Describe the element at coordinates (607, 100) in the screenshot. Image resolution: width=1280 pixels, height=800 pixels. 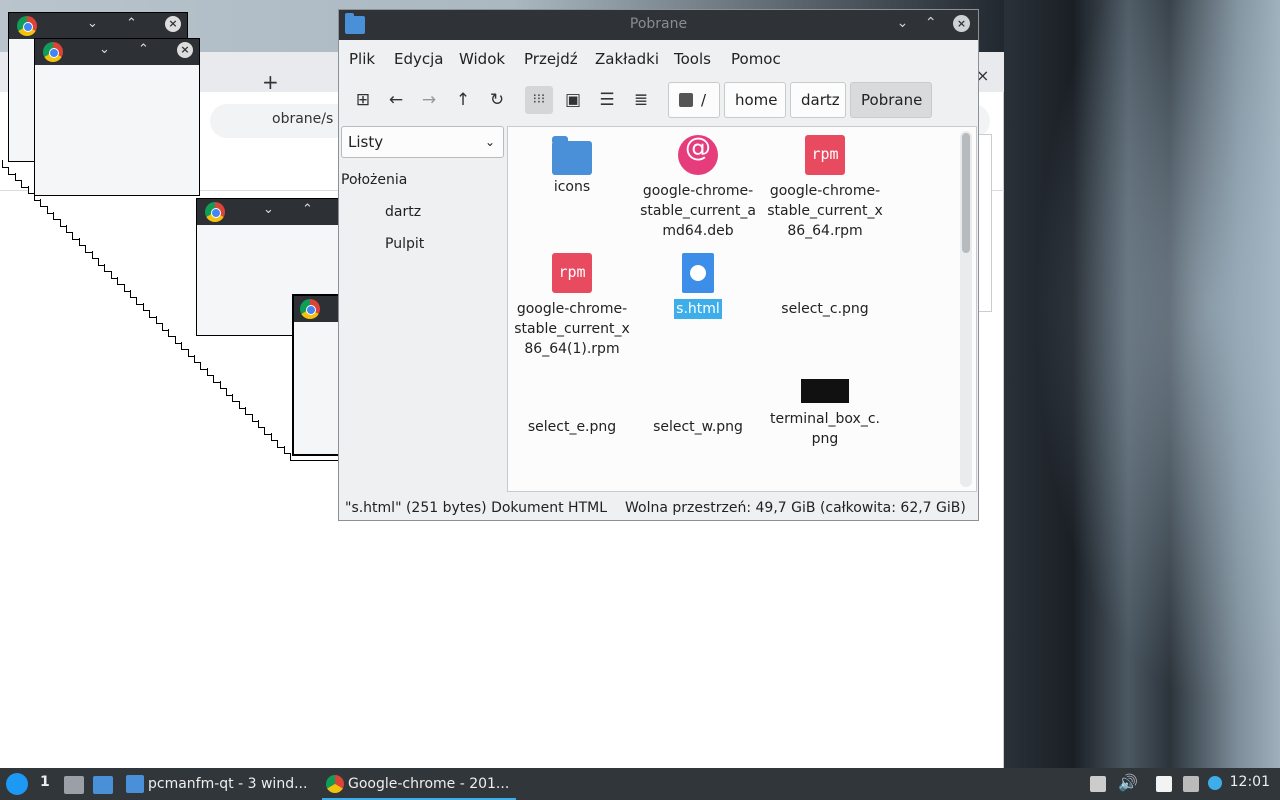
I see `compact-view-icon: ☰` at that location.